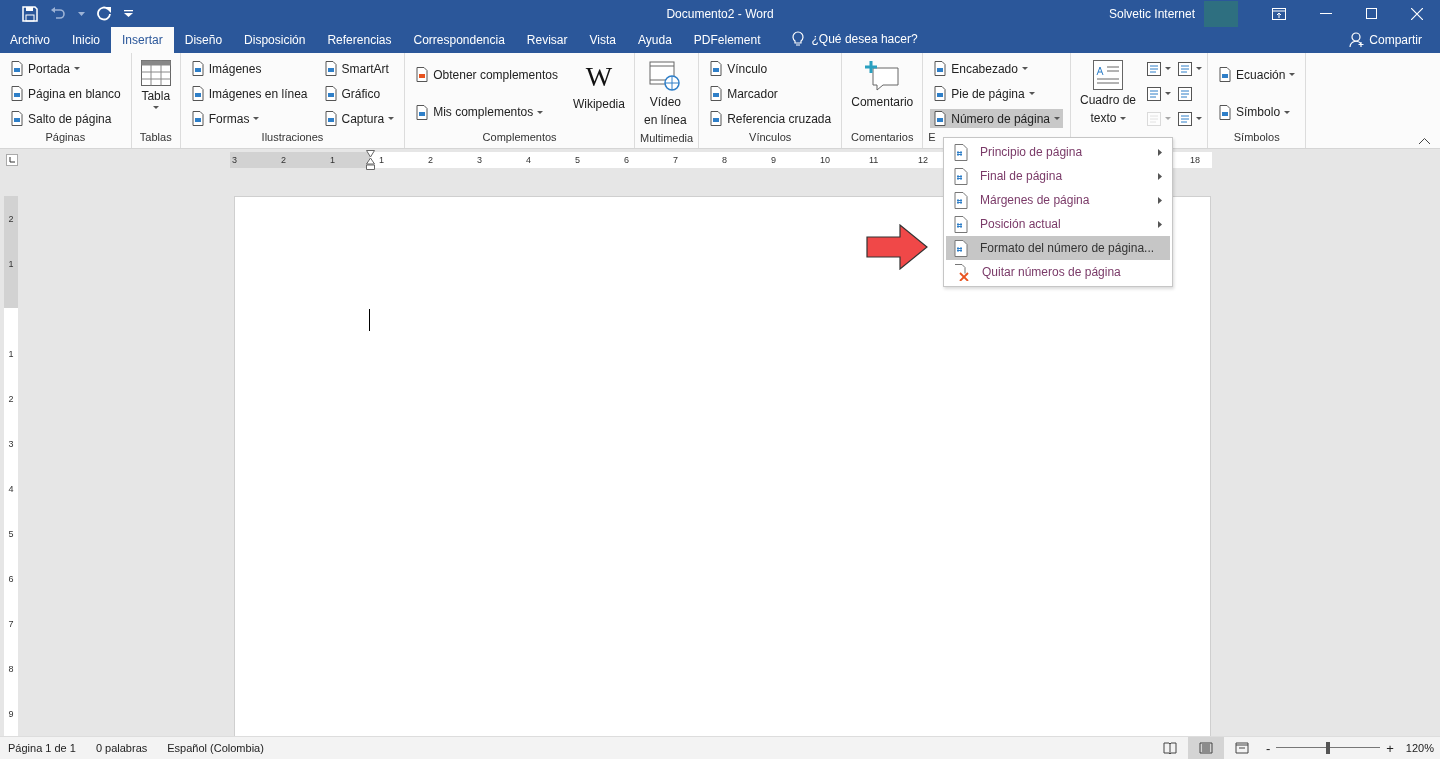  What do you see at coordinates (1205, 748) in the screenshot?
I see `print-layout-icon` at bounding box center [1205, 748].